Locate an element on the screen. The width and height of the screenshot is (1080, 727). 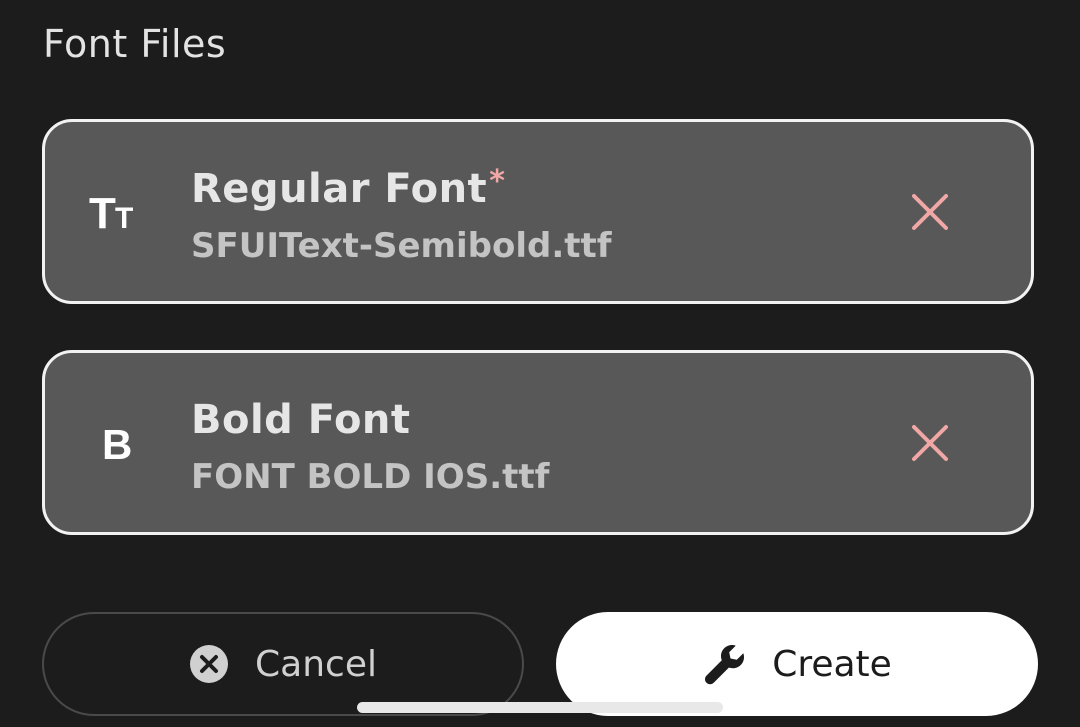
create-button: Create is located at coordinates (797, 664).